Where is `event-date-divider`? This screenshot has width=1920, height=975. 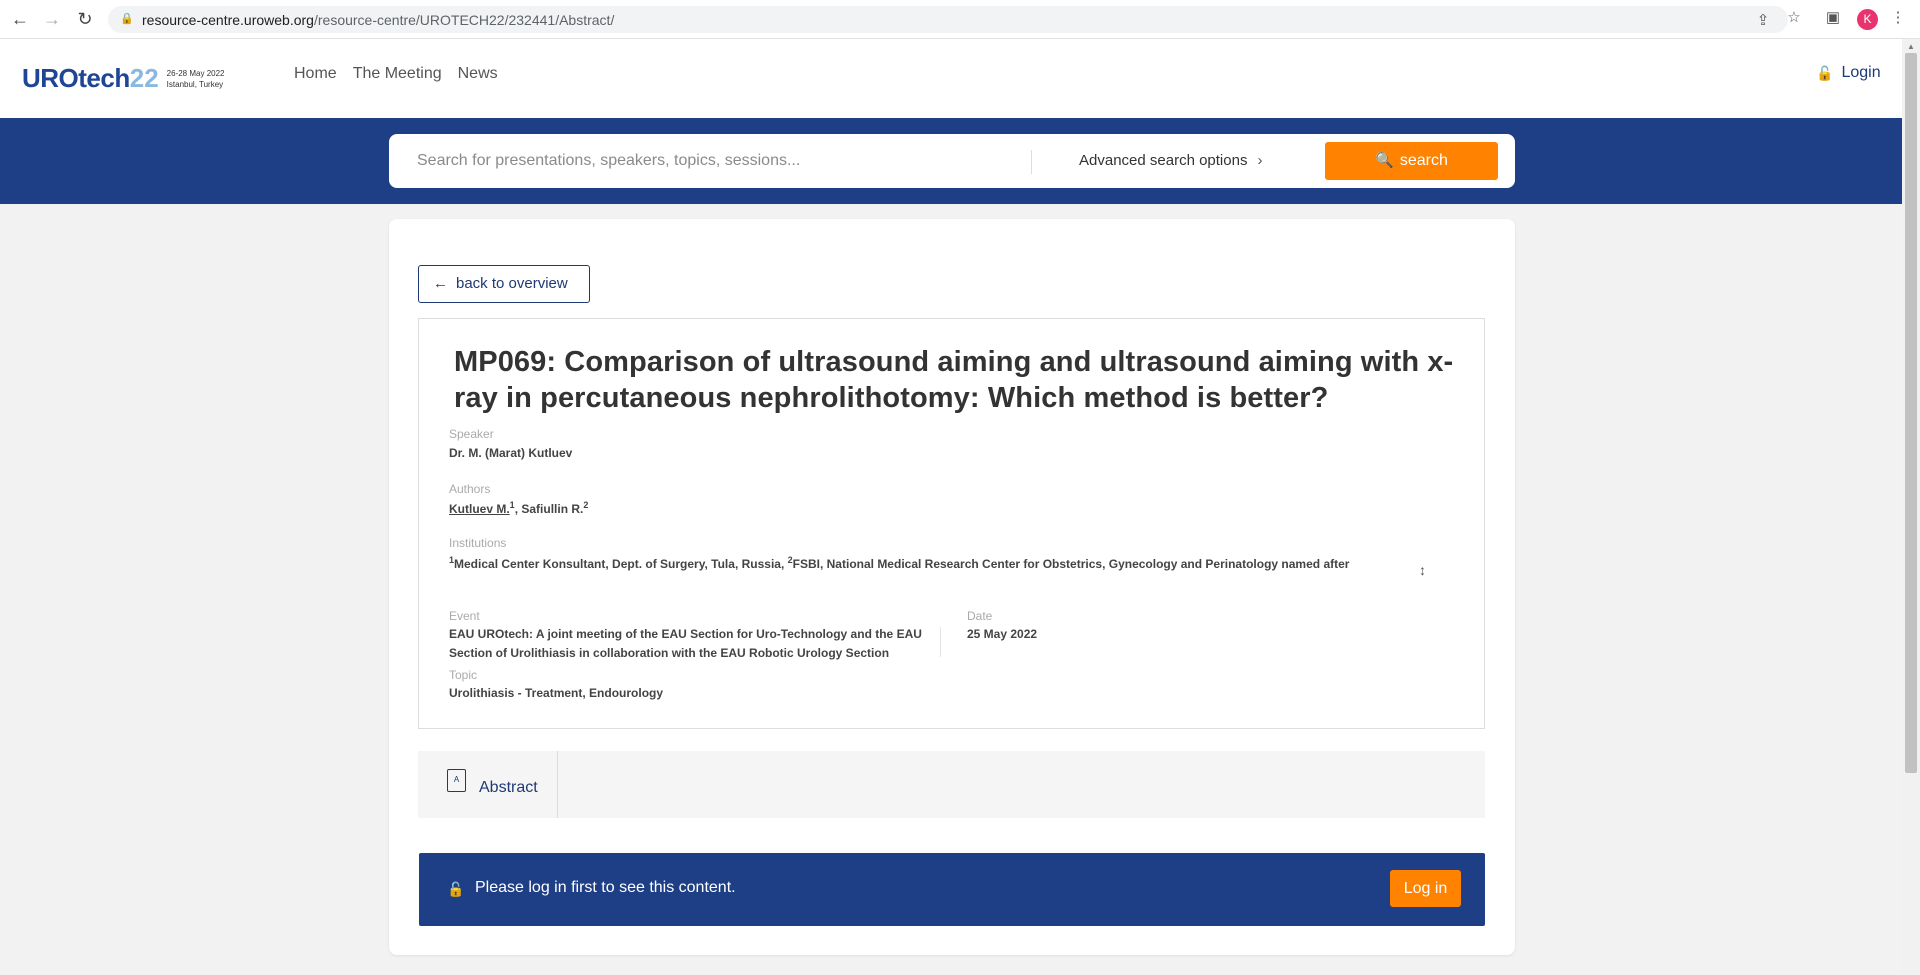 event-date-divider is located at coordinates (940, 642).